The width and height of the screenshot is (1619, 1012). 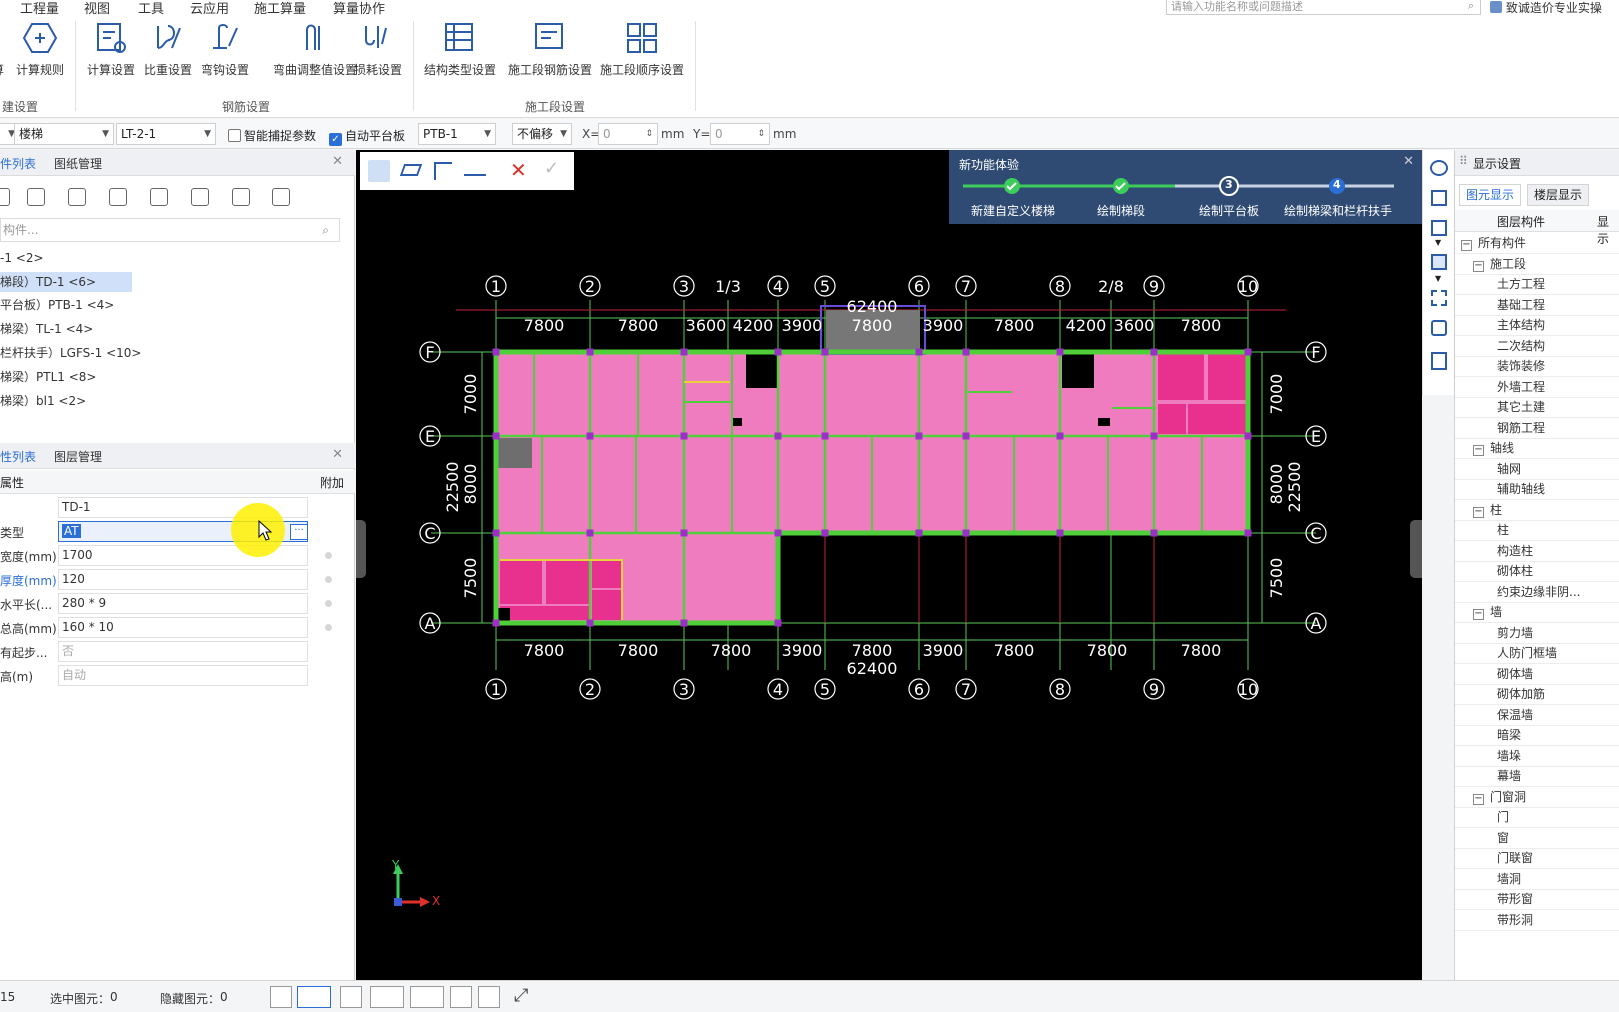 What do you see at coordinates (1537, 879) in the screenshot?
I see `tree-item: 墙洞` at bounding box center [1537, 879].